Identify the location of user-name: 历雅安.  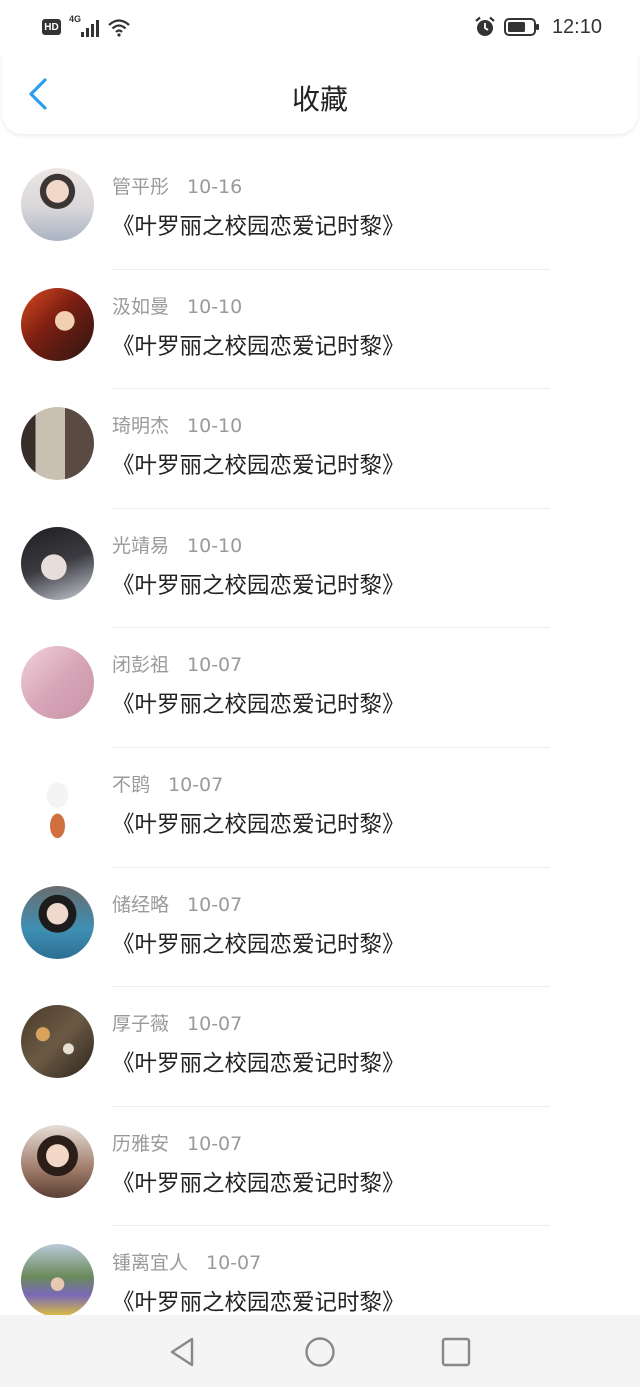
(140, 1144).